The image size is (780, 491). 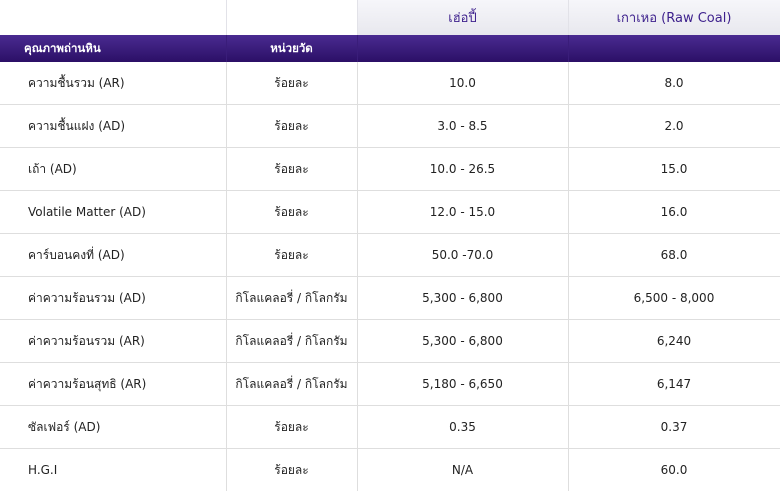 I want to click on column-header-quality: คุณภาพถ่านหิน, so click(x=113, y=48).